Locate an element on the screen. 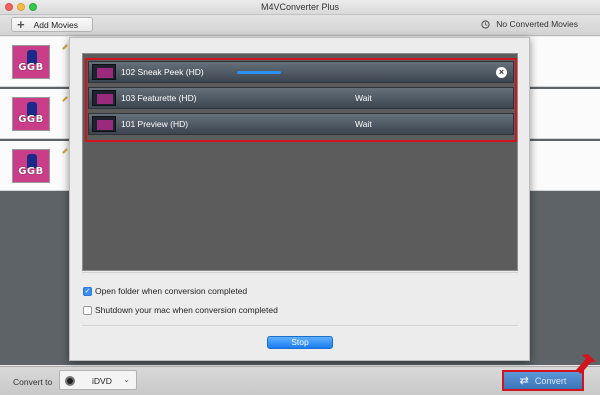  window-title: M4VConverter Plus is located at coordinates (300, 7).